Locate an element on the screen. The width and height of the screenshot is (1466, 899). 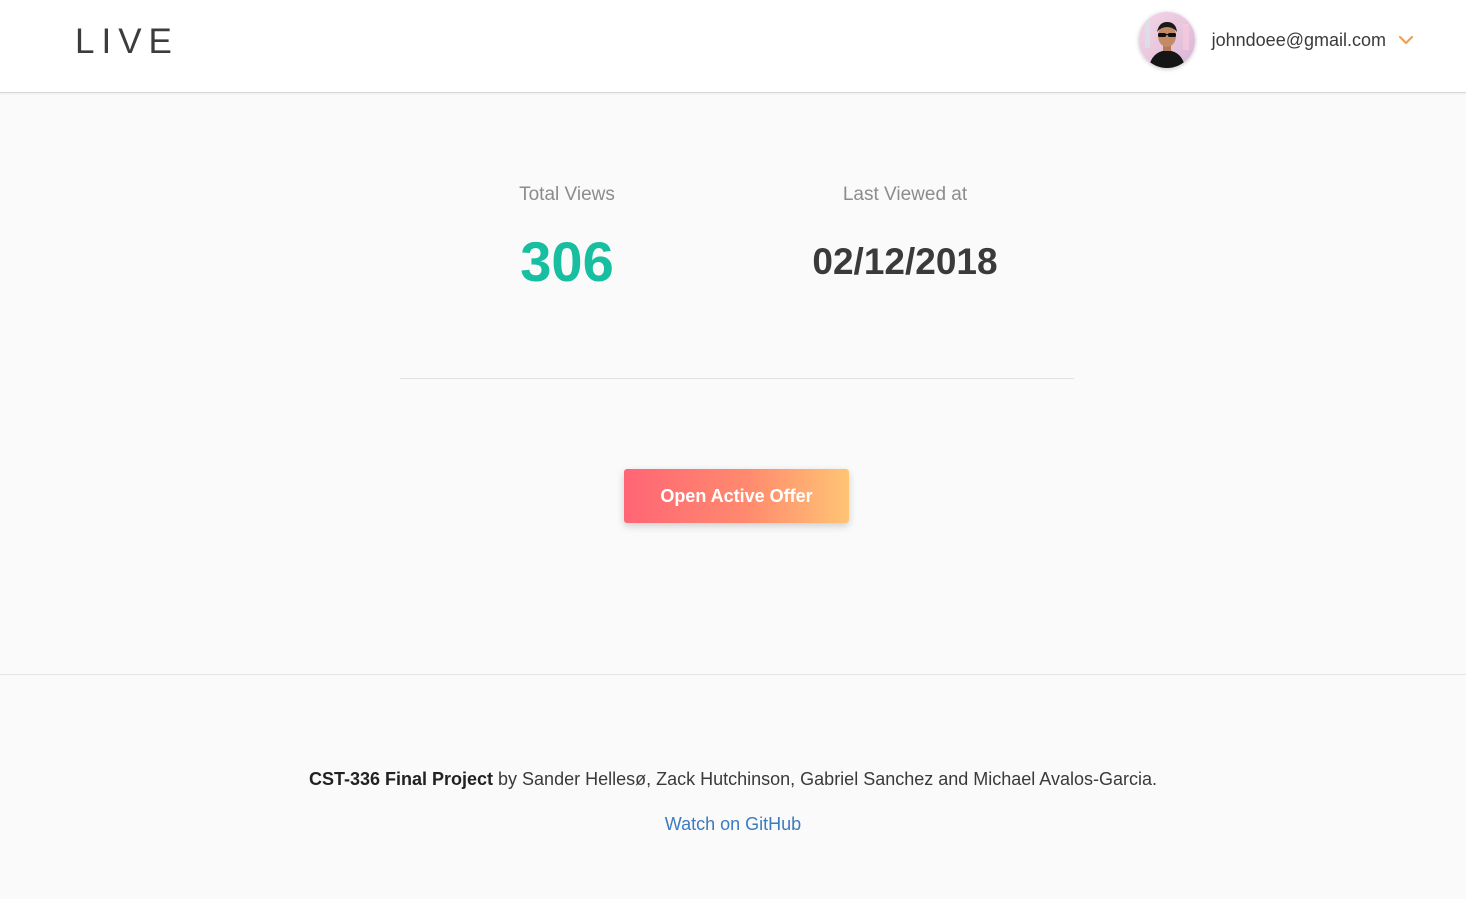
user-avatar is located at coordinates (1166, 40).